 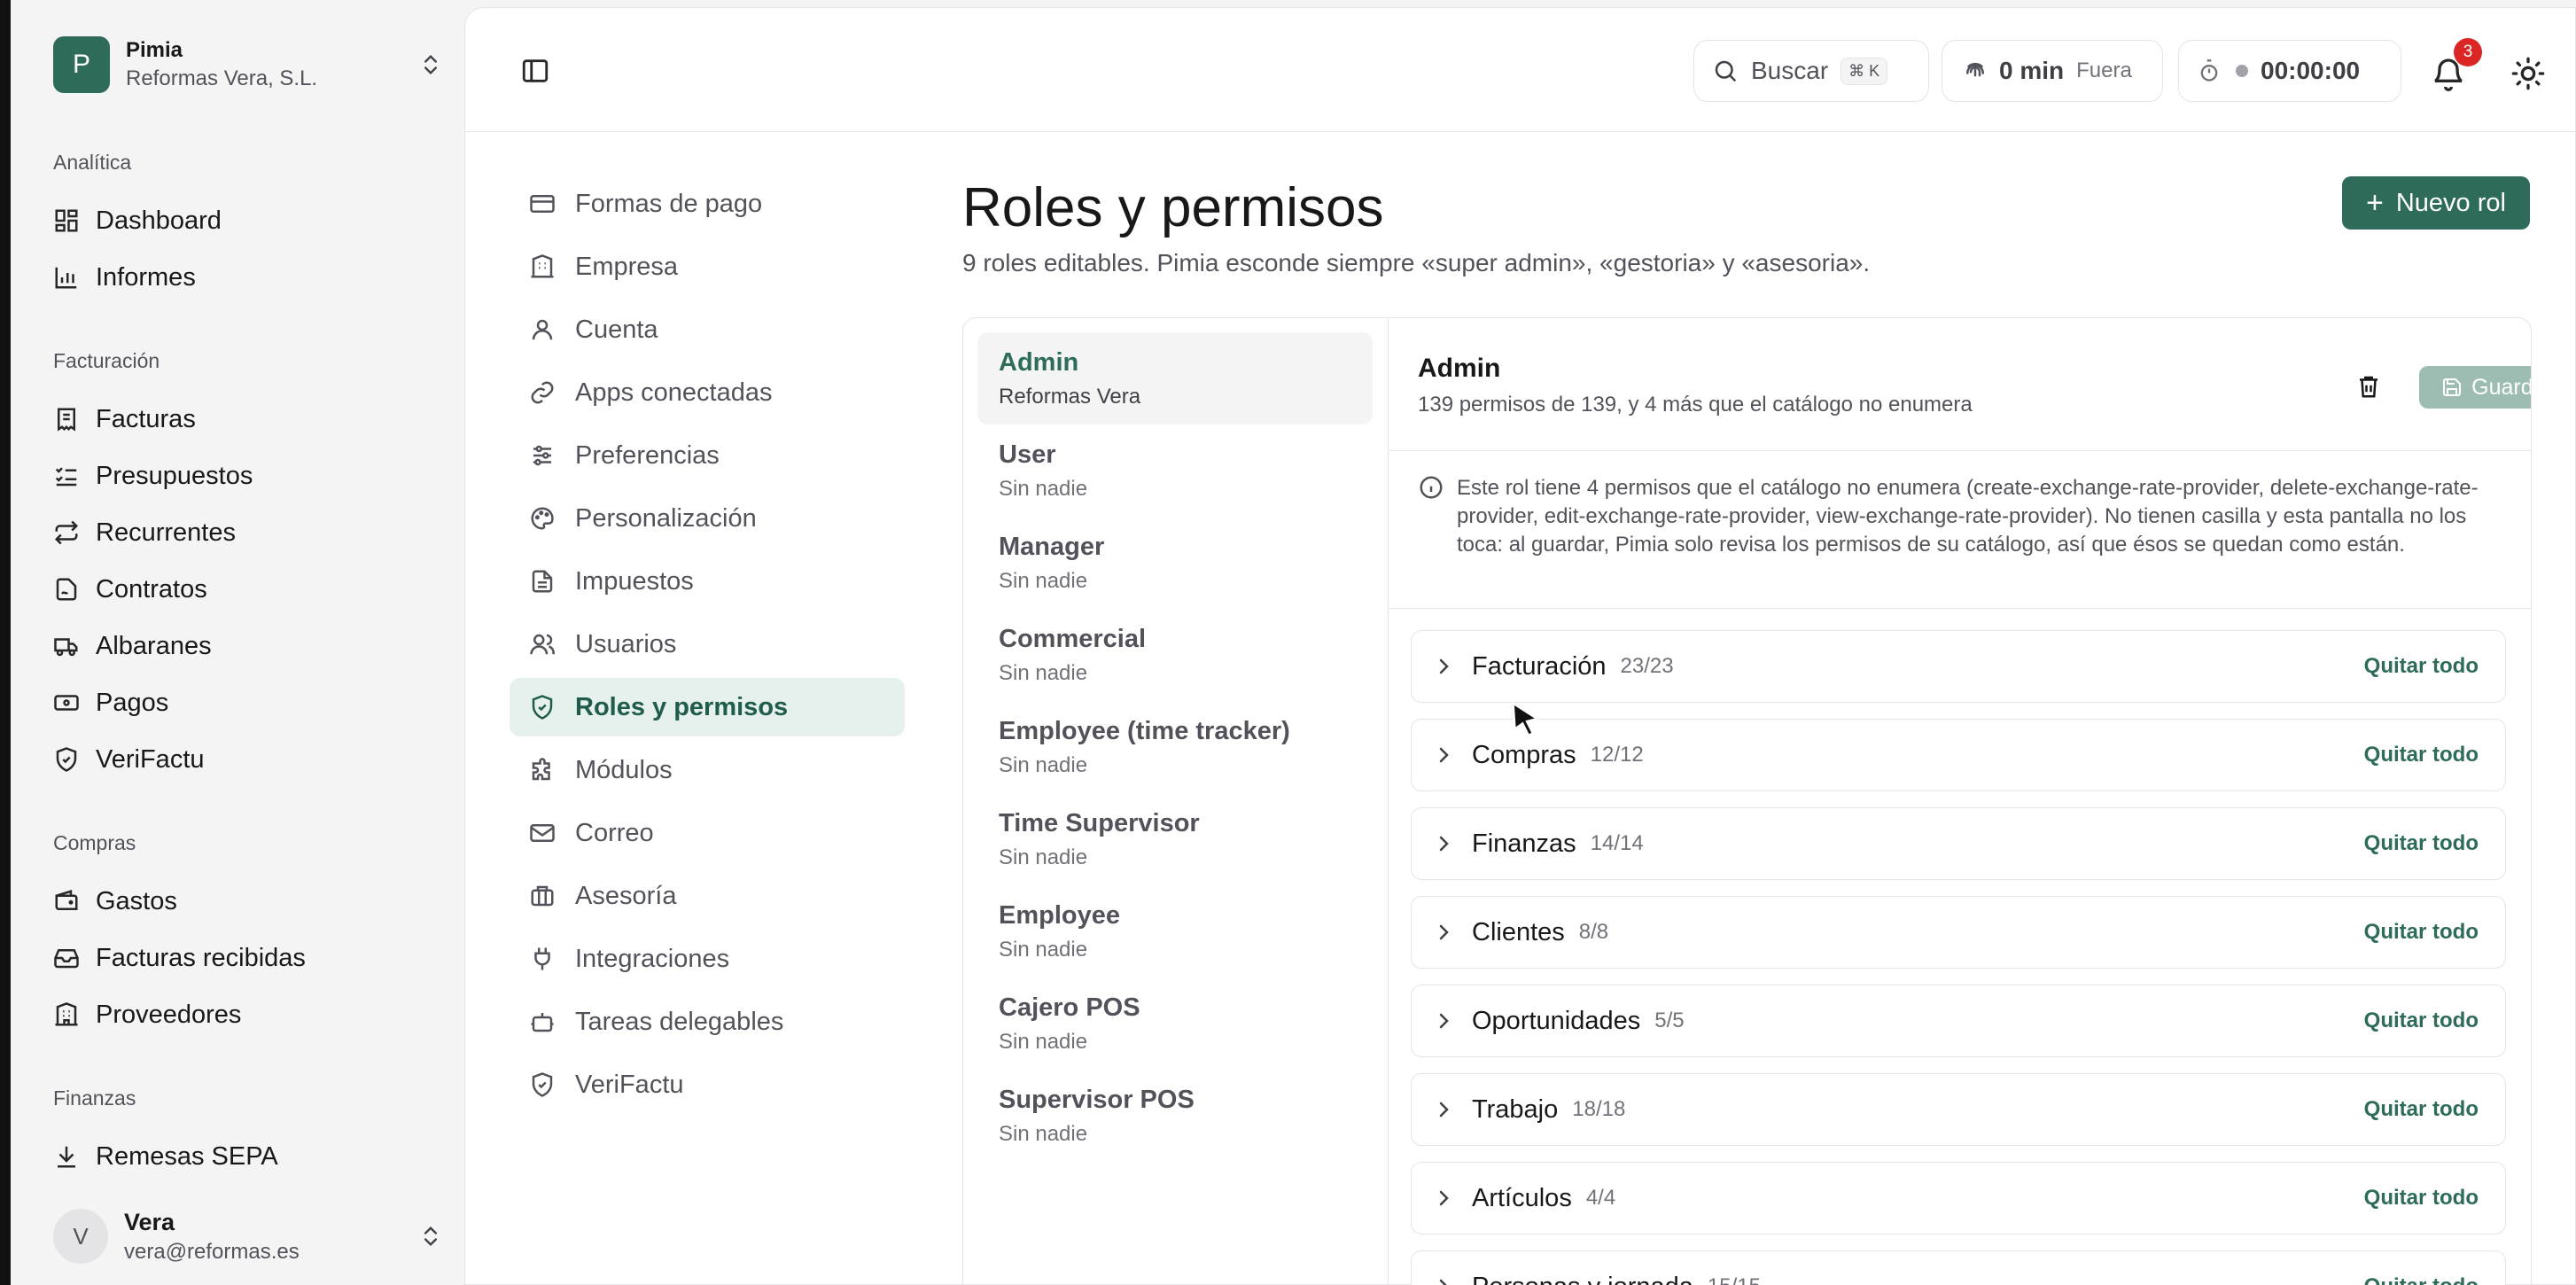 I want to click on settings-nav-label: Formas de pago, so click(x=669, y=203).